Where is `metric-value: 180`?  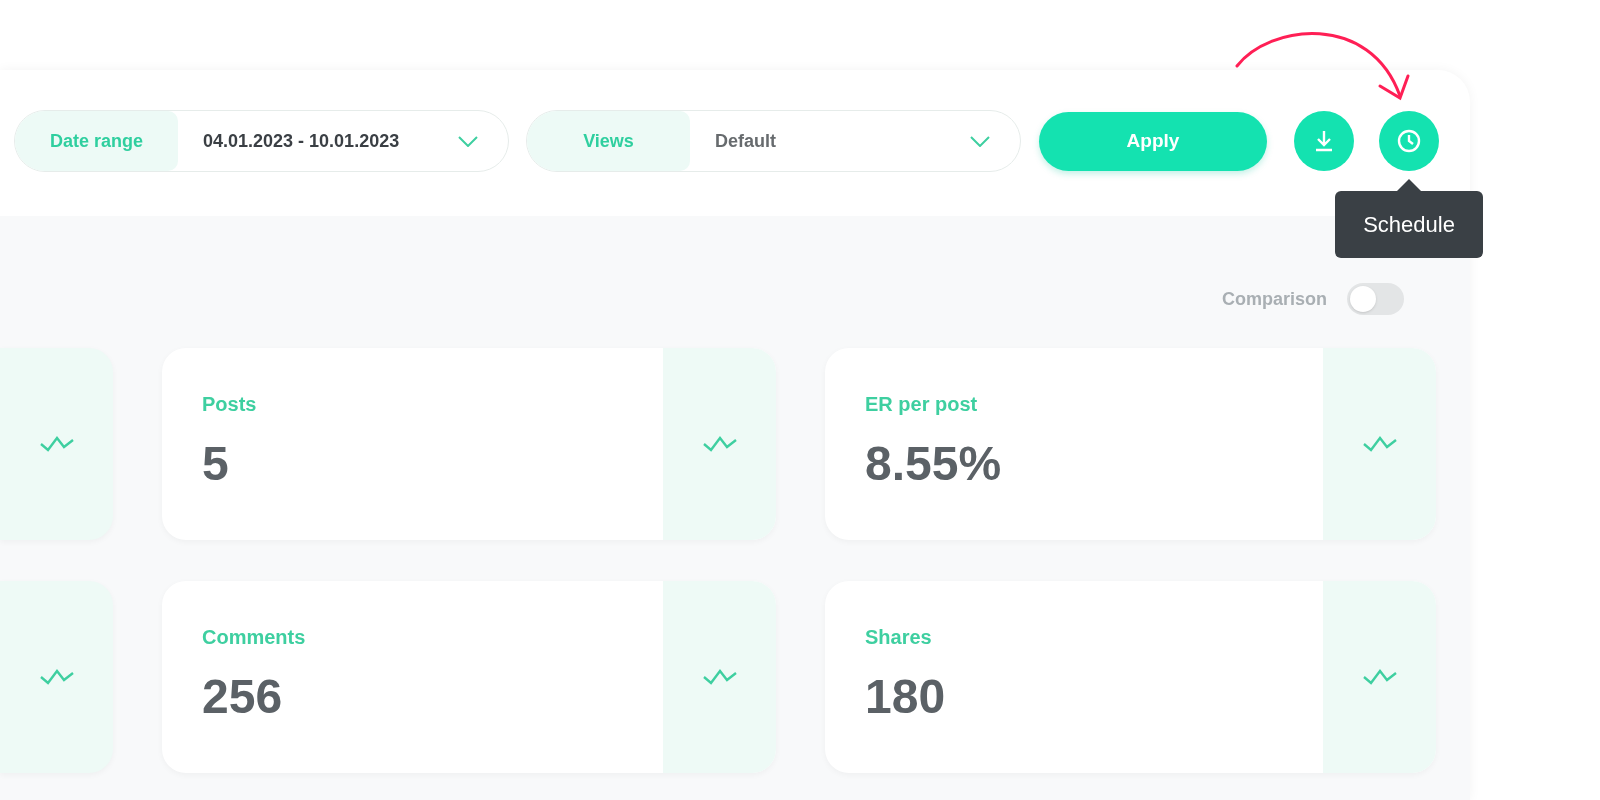
metric-value: 180 is located at coordinates (906, 697).